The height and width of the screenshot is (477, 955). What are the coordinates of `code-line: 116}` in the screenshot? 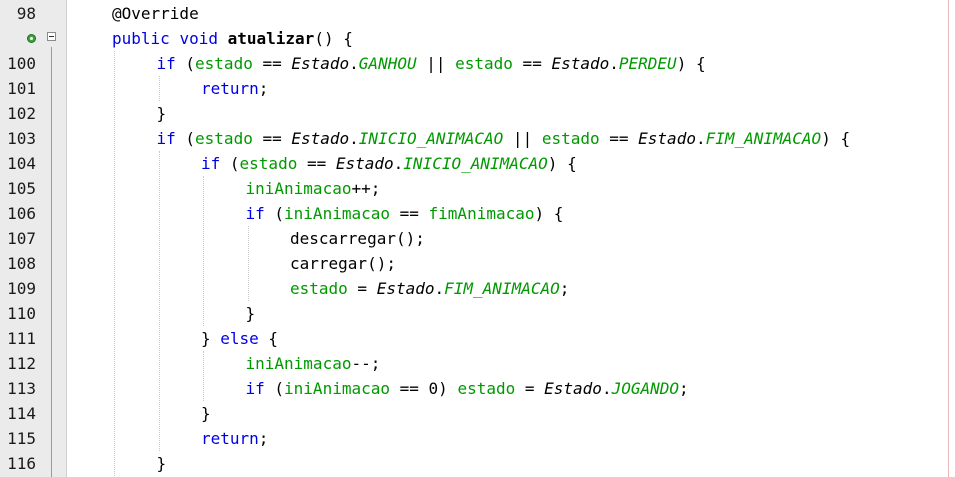 It's located at (477, 463).